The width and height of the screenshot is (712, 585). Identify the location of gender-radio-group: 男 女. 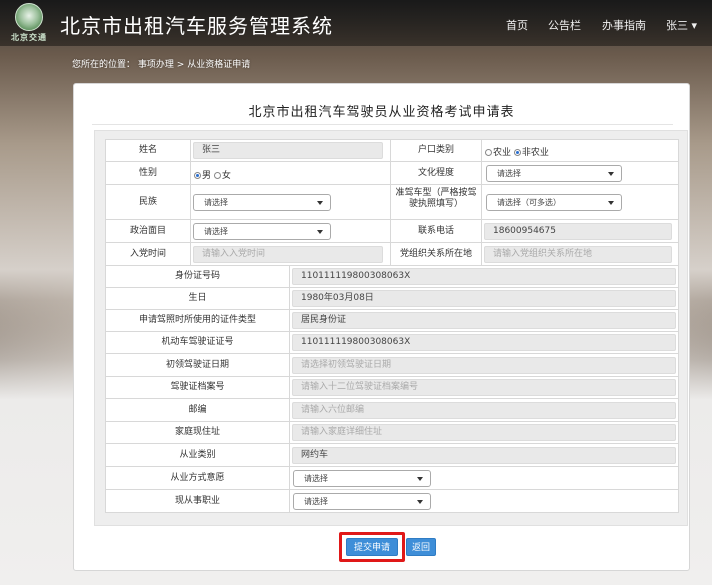
(212, 174).